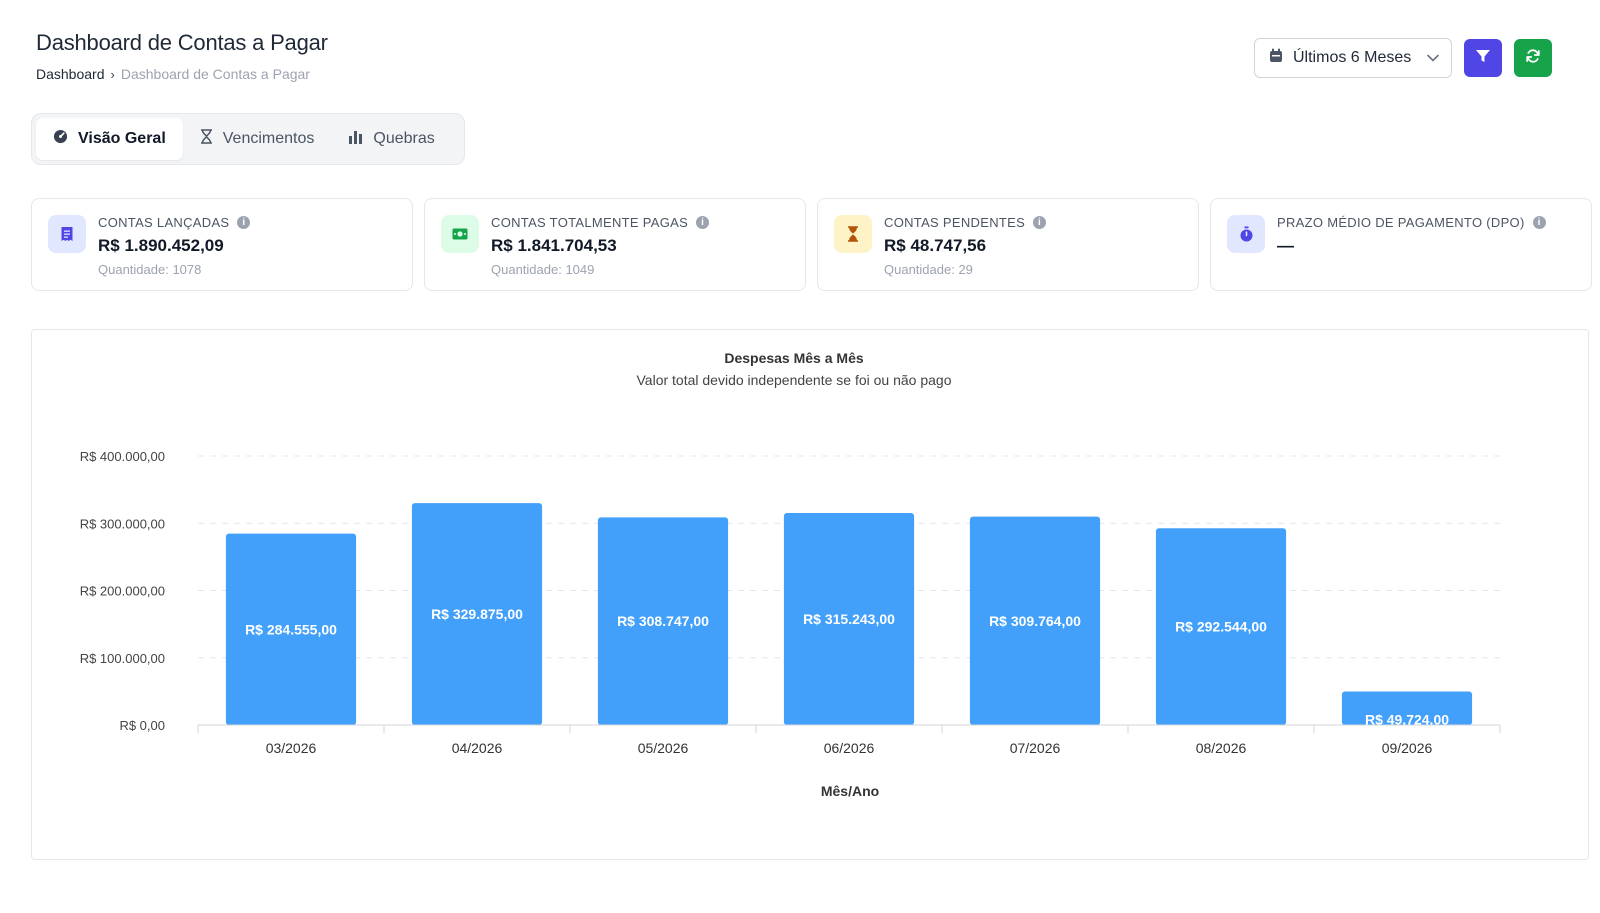  What do you see at coordinates (663, 621) in the screenshot?
I see `bar-value-label: R$ 308.747,00` at bounding box center [663, 621].